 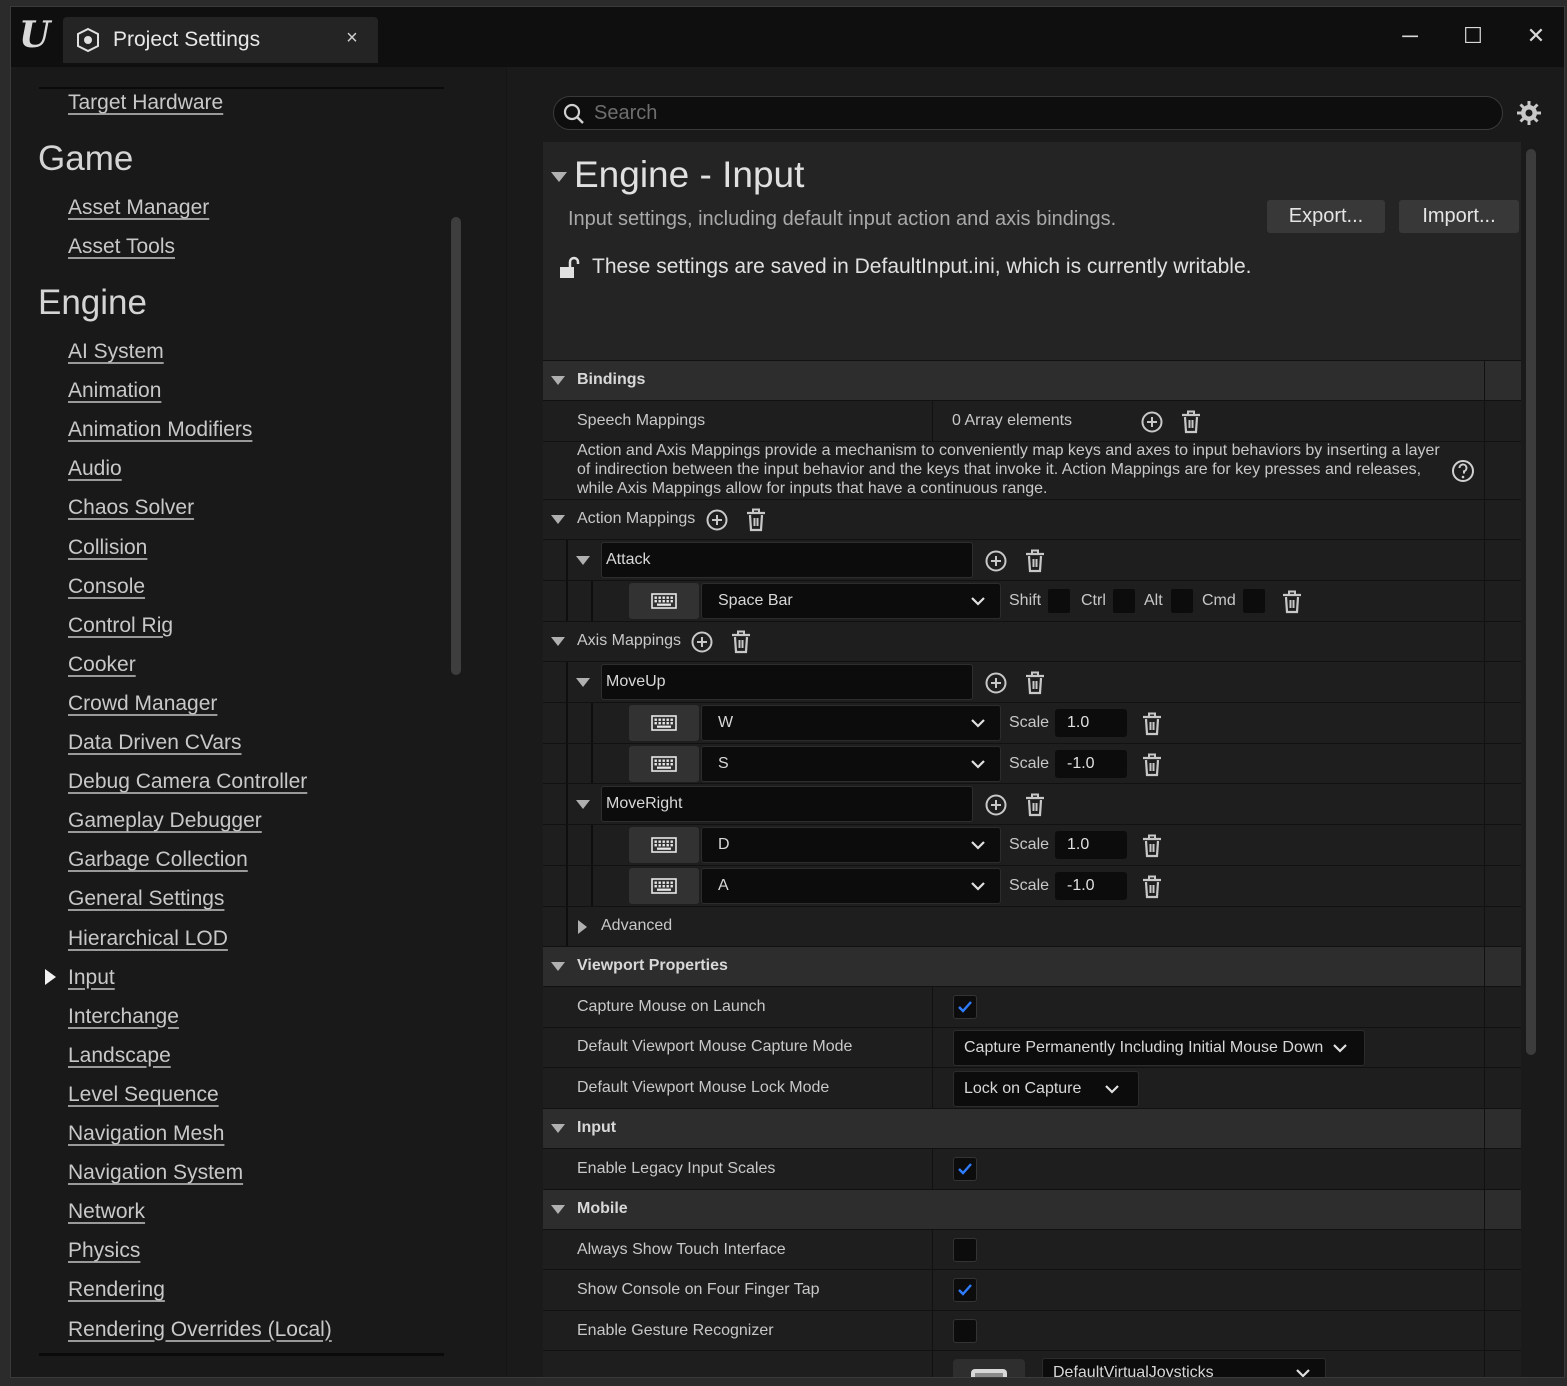 What do you see at coordinates (1191, 422) in the screenshot?
I see `clear-speech-mappings-icon` at bounding box center [1191, 422].